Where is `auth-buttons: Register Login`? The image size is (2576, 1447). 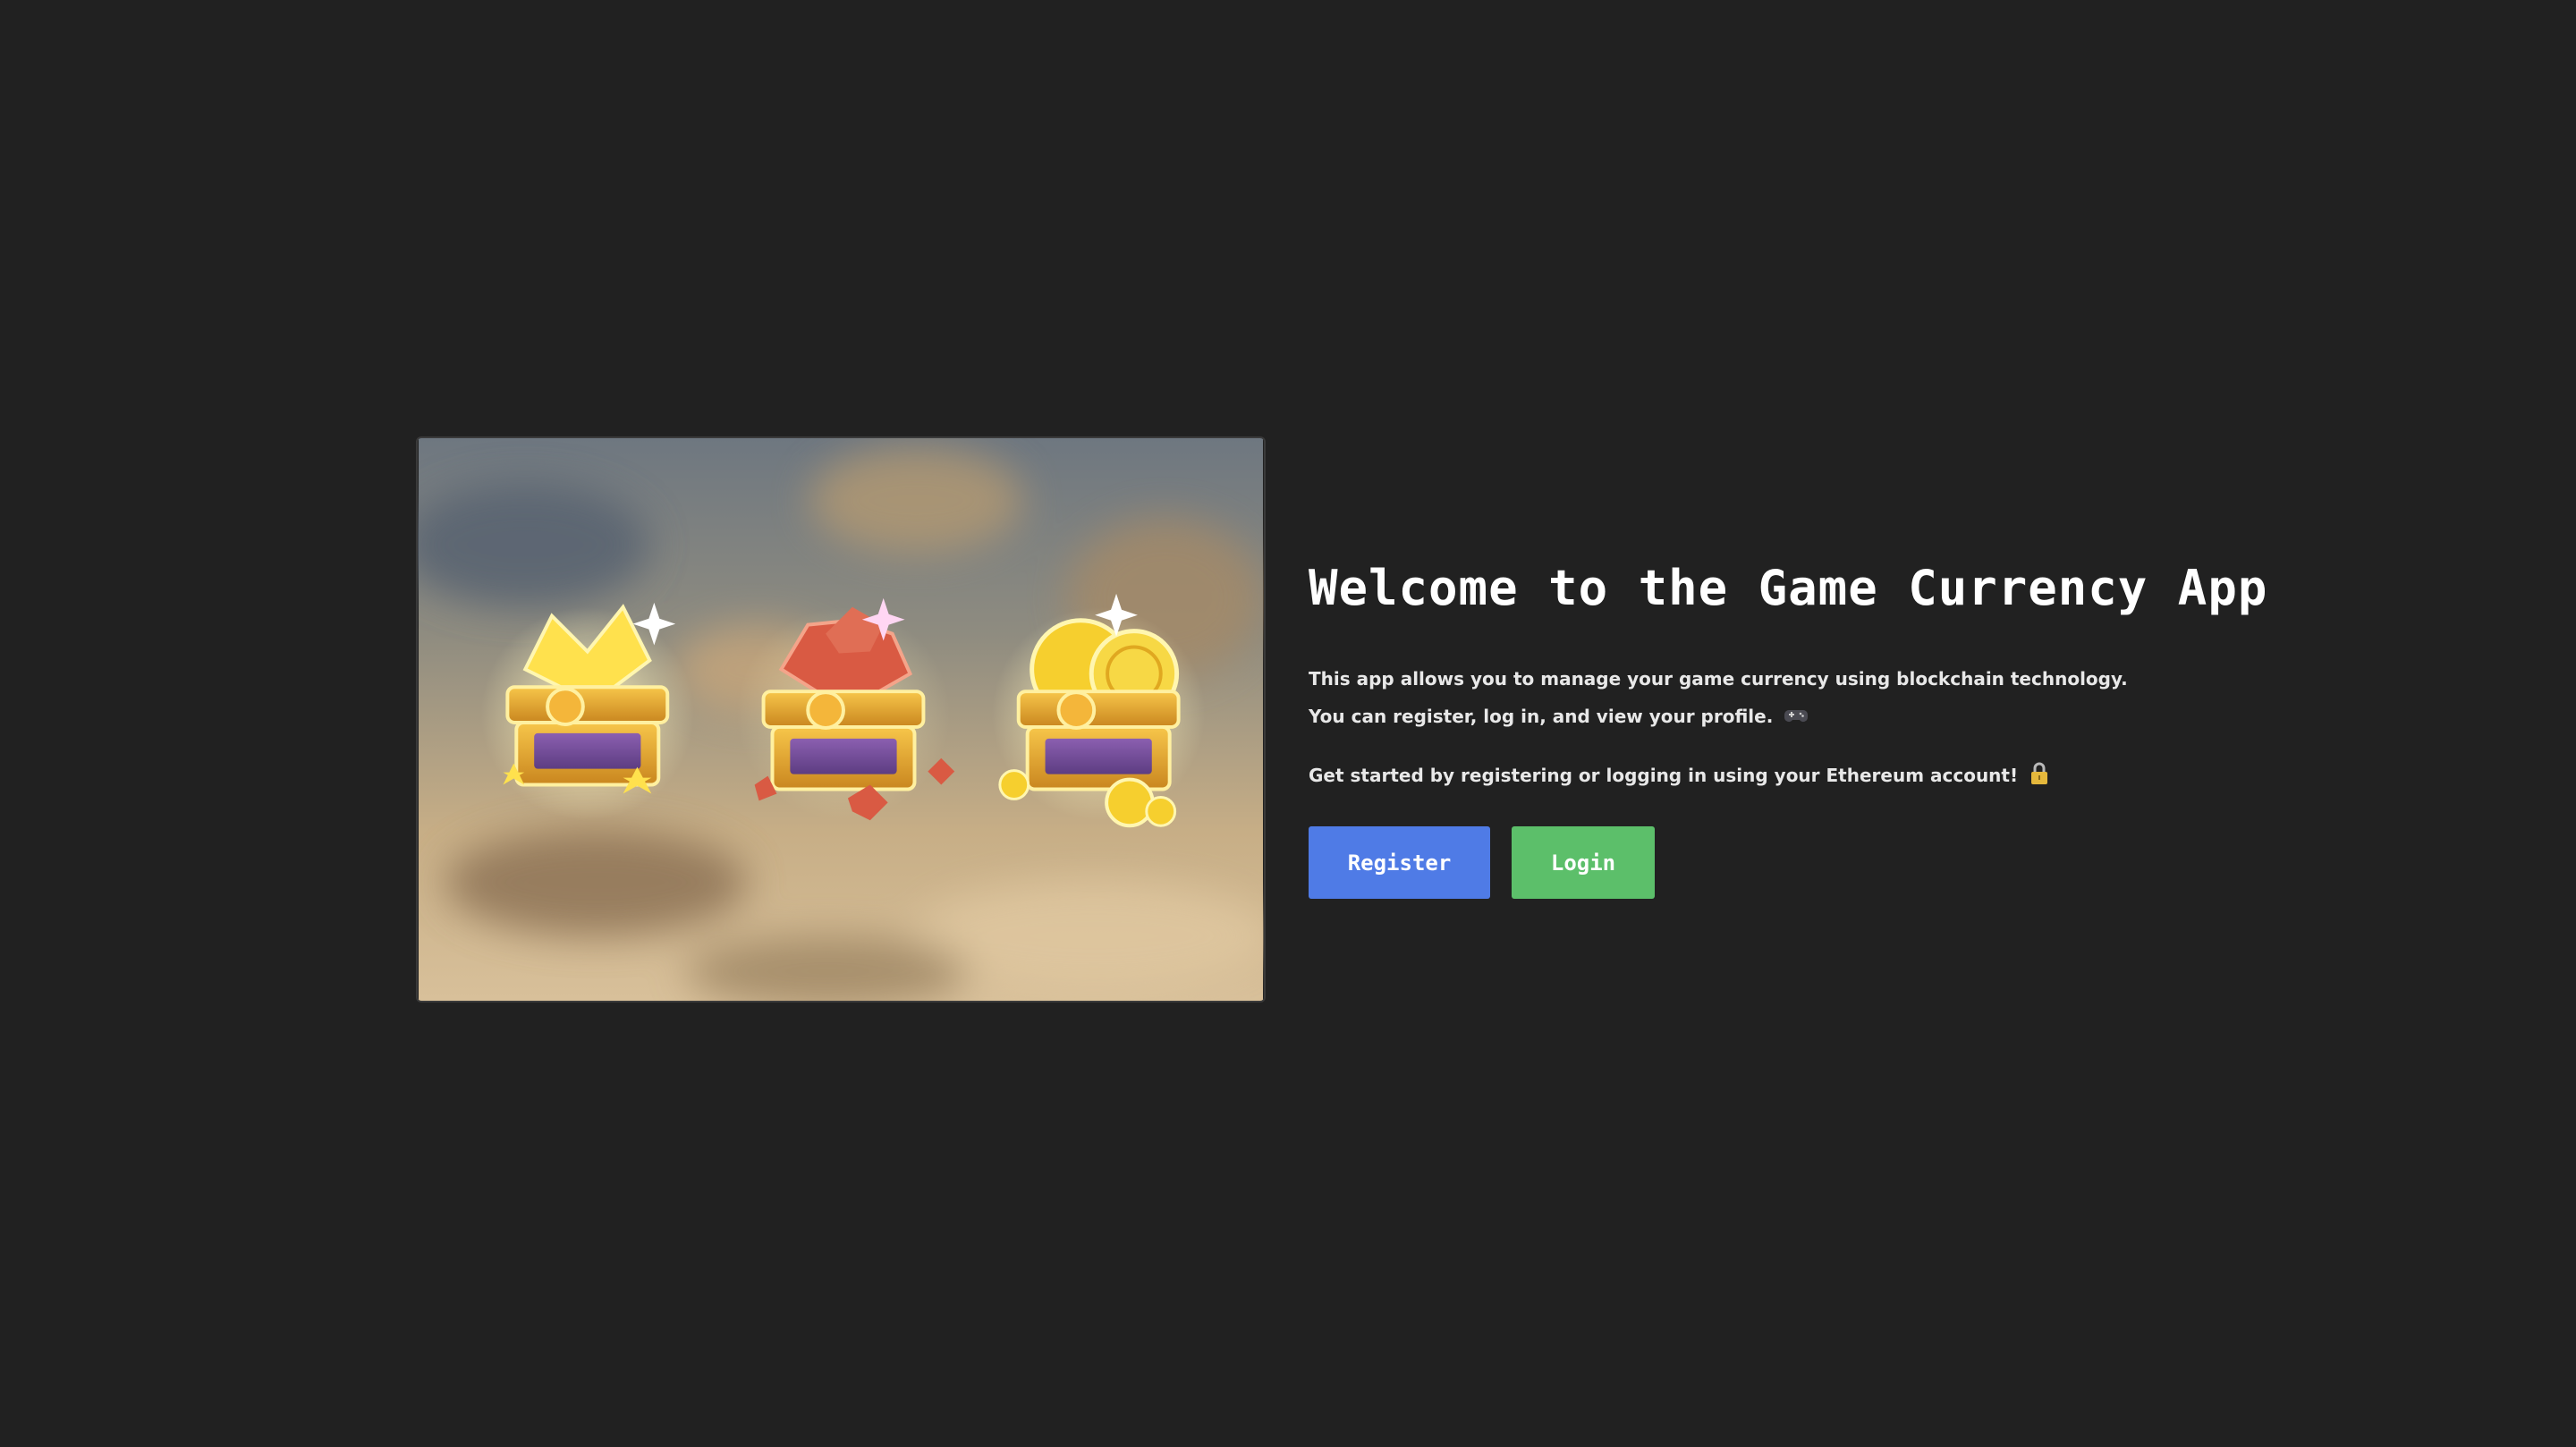
auth-buttons: Register Login is located at coordinates (1756, 862).